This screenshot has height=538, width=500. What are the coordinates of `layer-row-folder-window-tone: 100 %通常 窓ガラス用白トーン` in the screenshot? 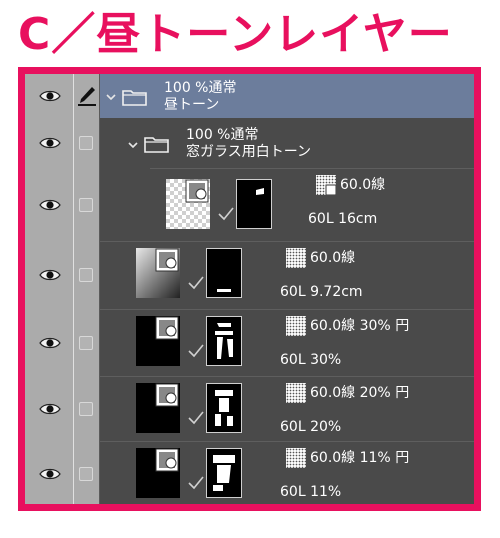 It's located at (249, 143).